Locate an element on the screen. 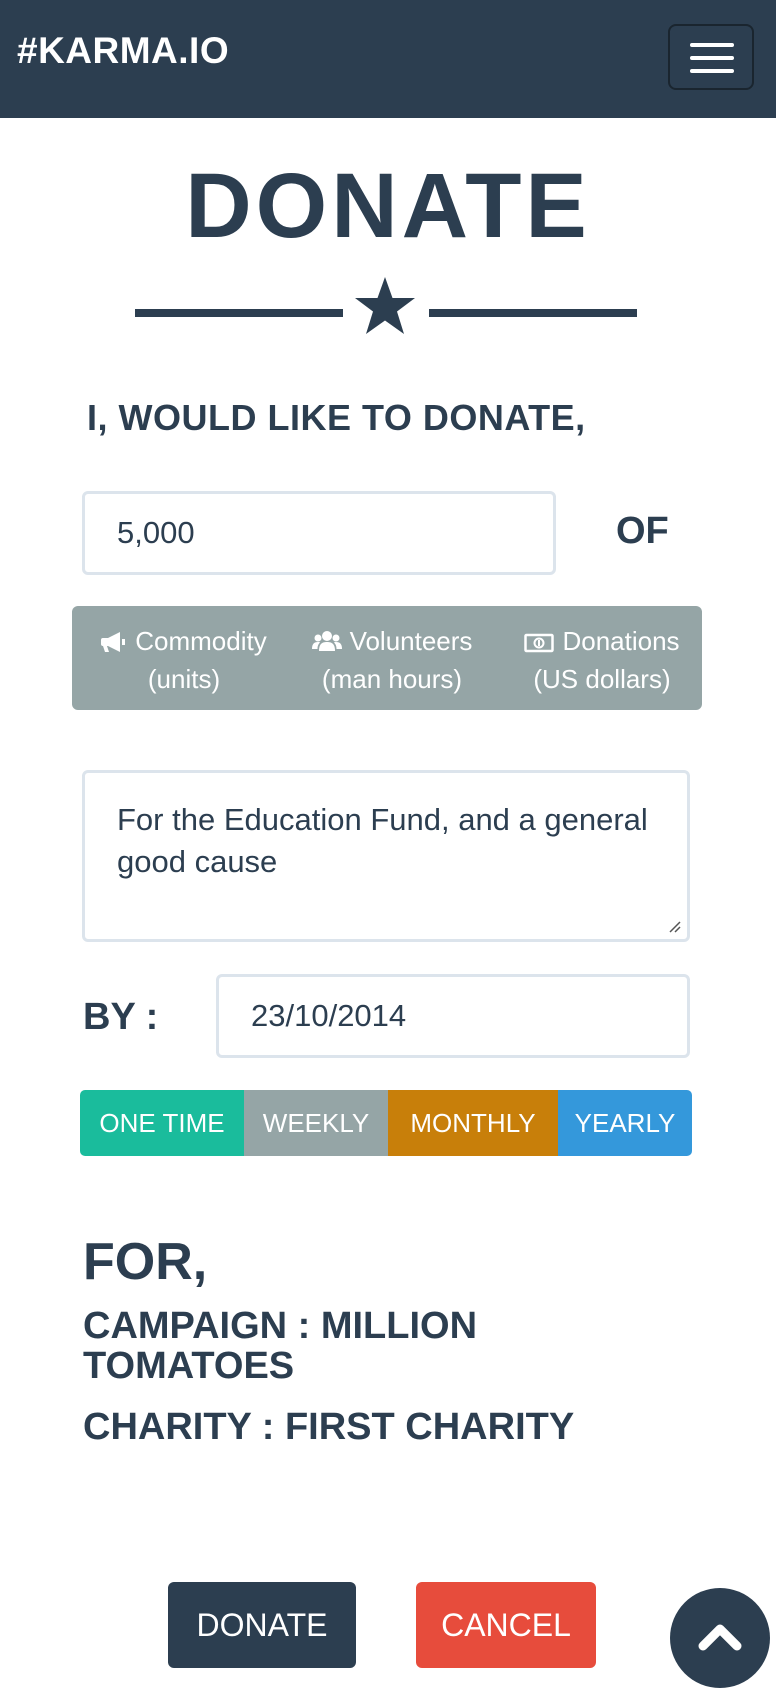  page-title: DONATE is located at coordinates (388, 206).